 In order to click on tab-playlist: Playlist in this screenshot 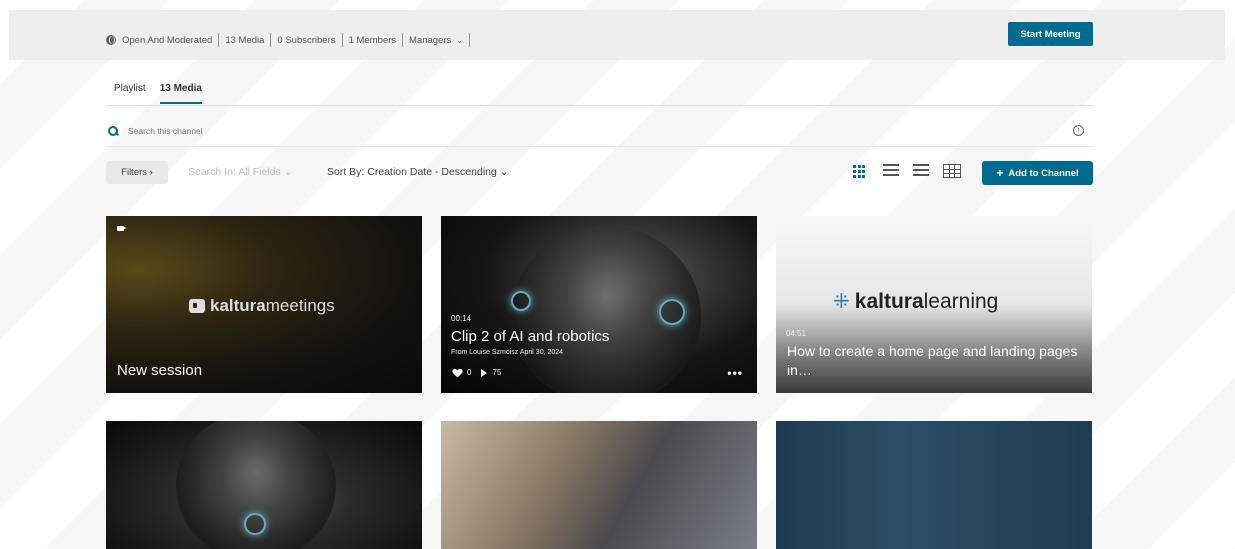, I will do `click(130, 92)`.